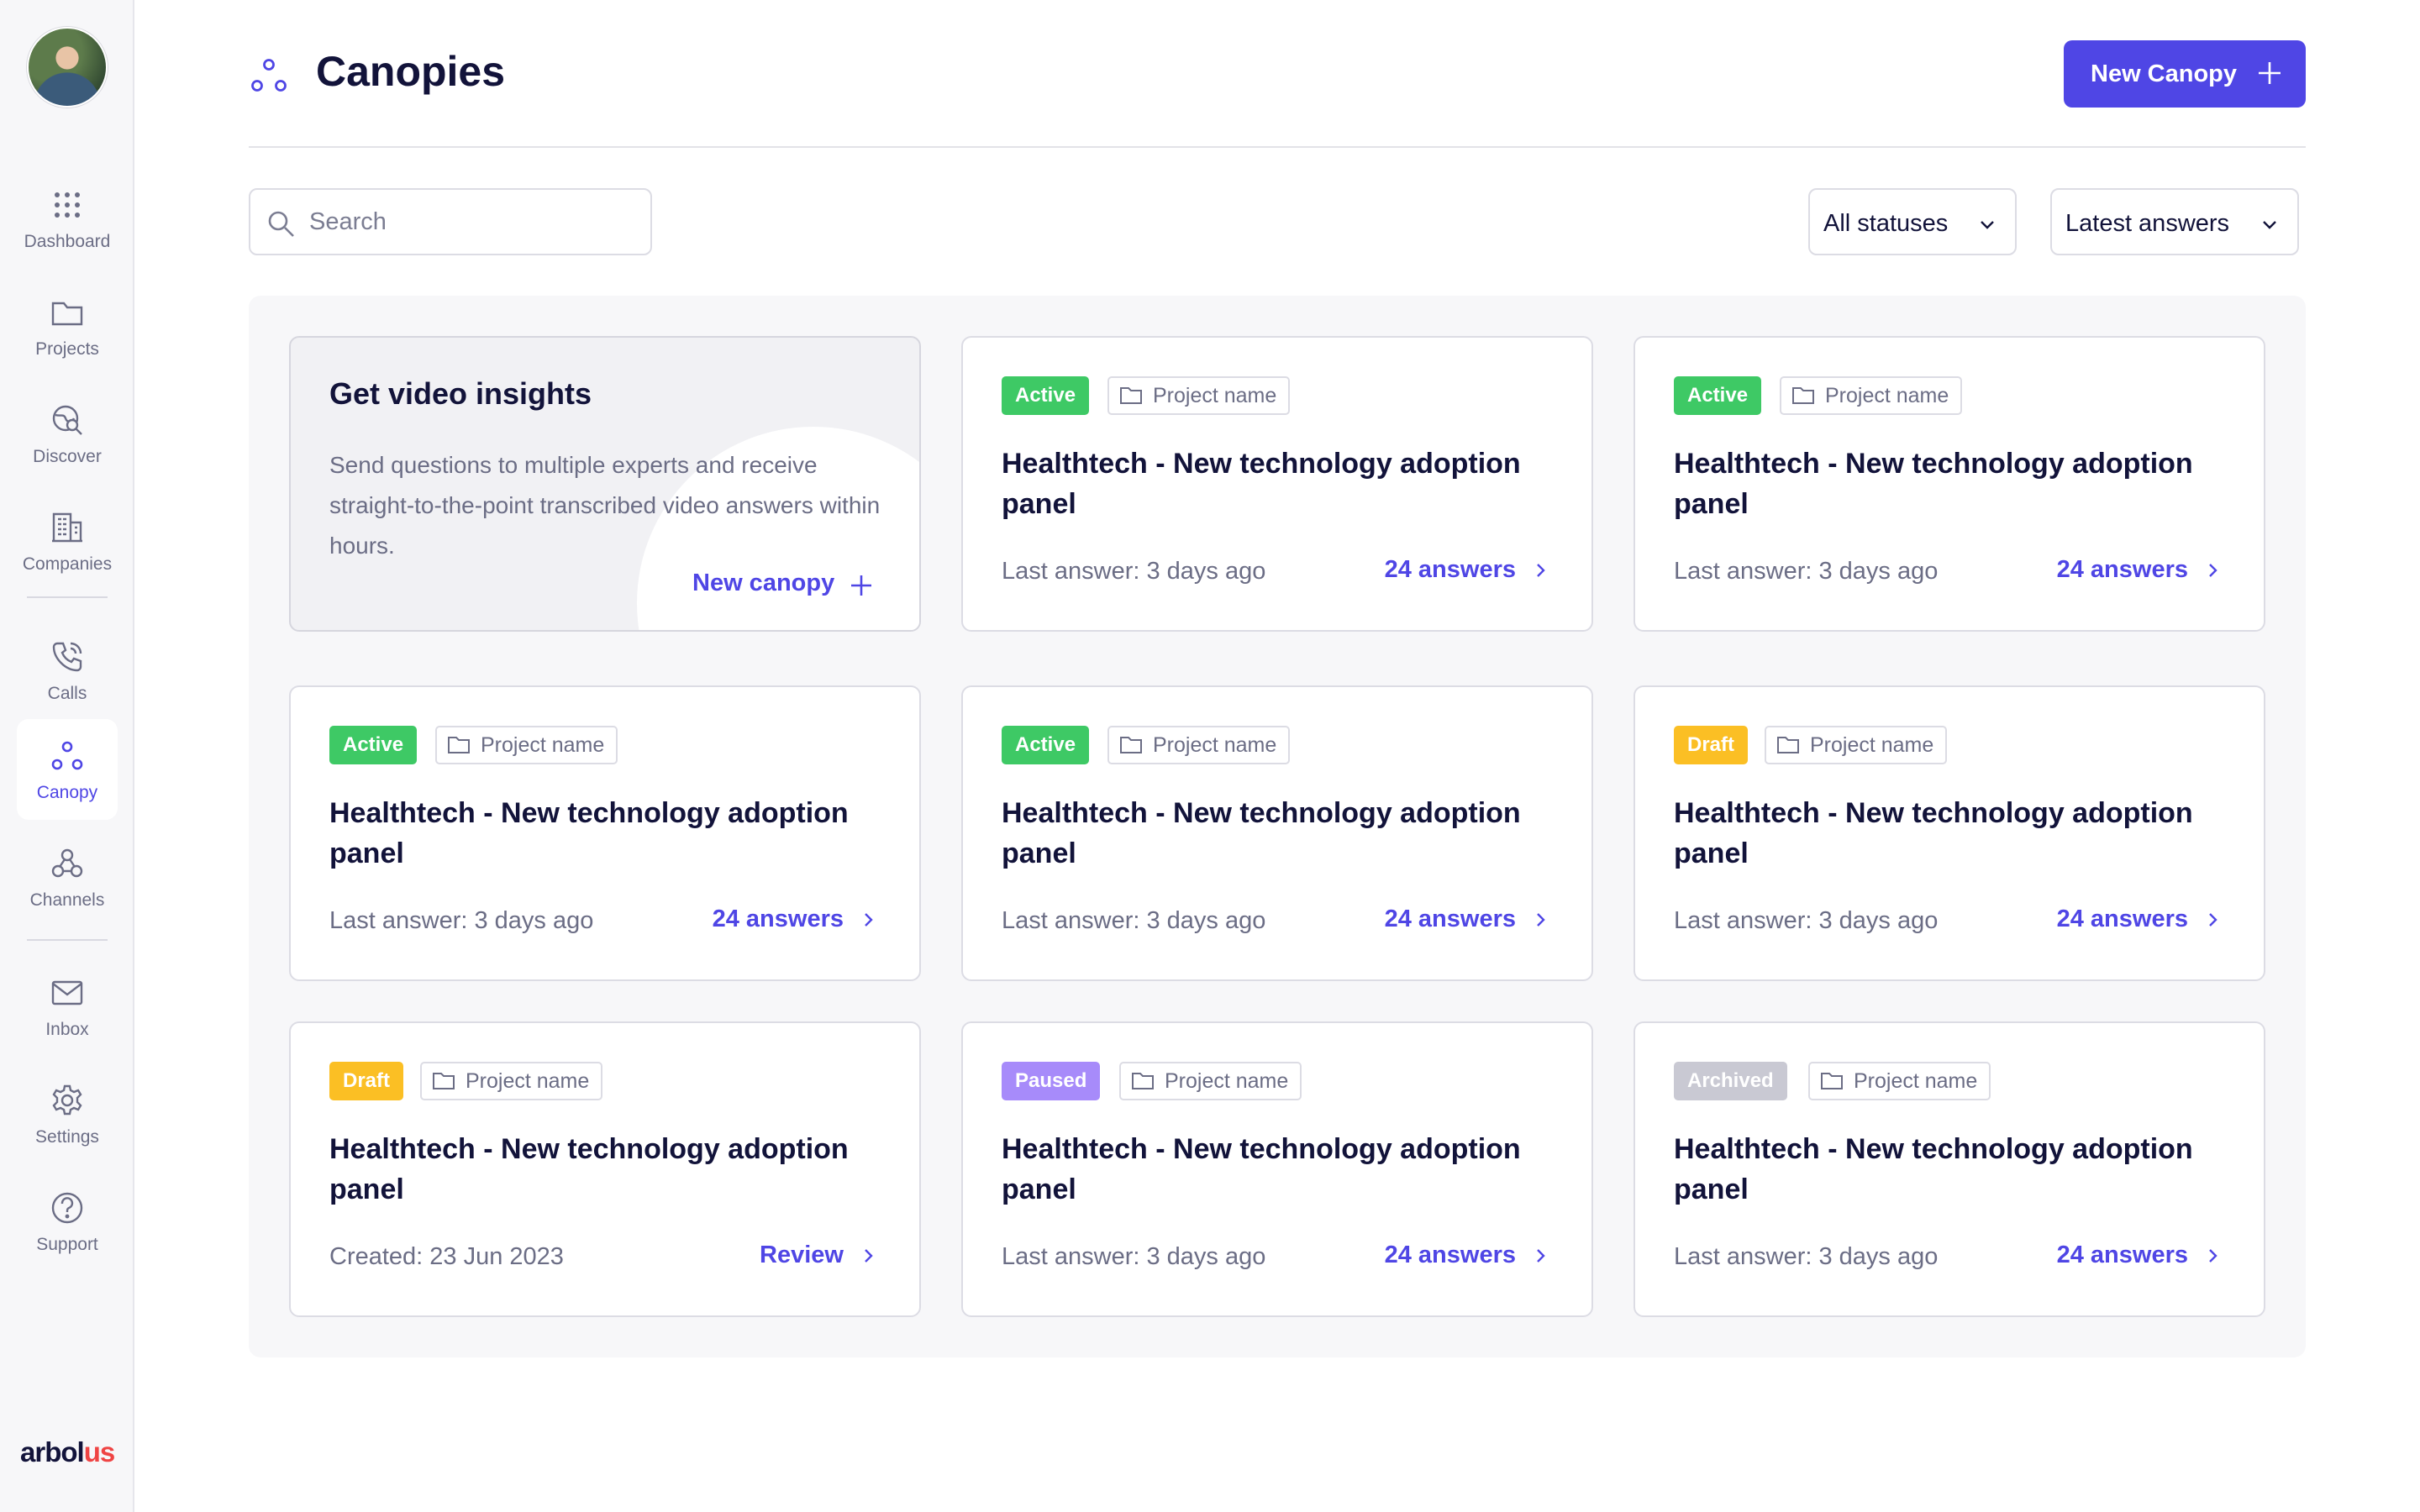  I want to click on header-divider, so click(1277, 147).